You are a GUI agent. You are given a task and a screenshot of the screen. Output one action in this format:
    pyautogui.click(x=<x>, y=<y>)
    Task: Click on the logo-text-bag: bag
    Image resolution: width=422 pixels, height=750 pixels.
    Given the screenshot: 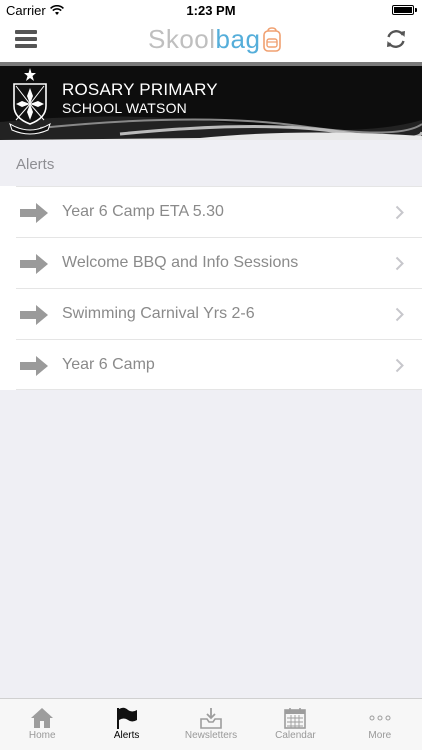 What is the action you would take?
    pyautogui.click(x=238, y=39)
    